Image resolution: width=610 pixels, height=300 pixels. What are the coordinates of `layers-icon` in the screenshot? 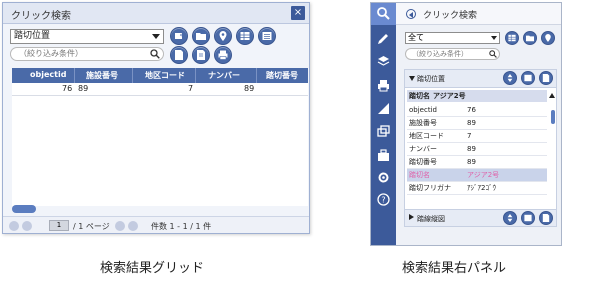 It's located at (383, 61).